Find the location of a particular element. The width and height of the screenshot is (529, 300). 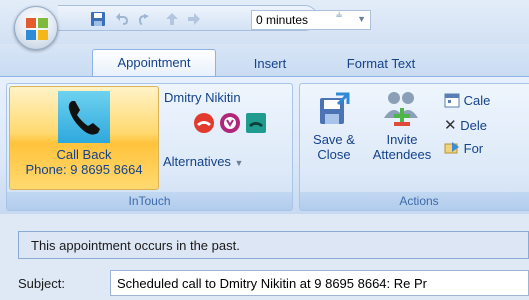

forward-button: For is located at coordinates (463, 148).